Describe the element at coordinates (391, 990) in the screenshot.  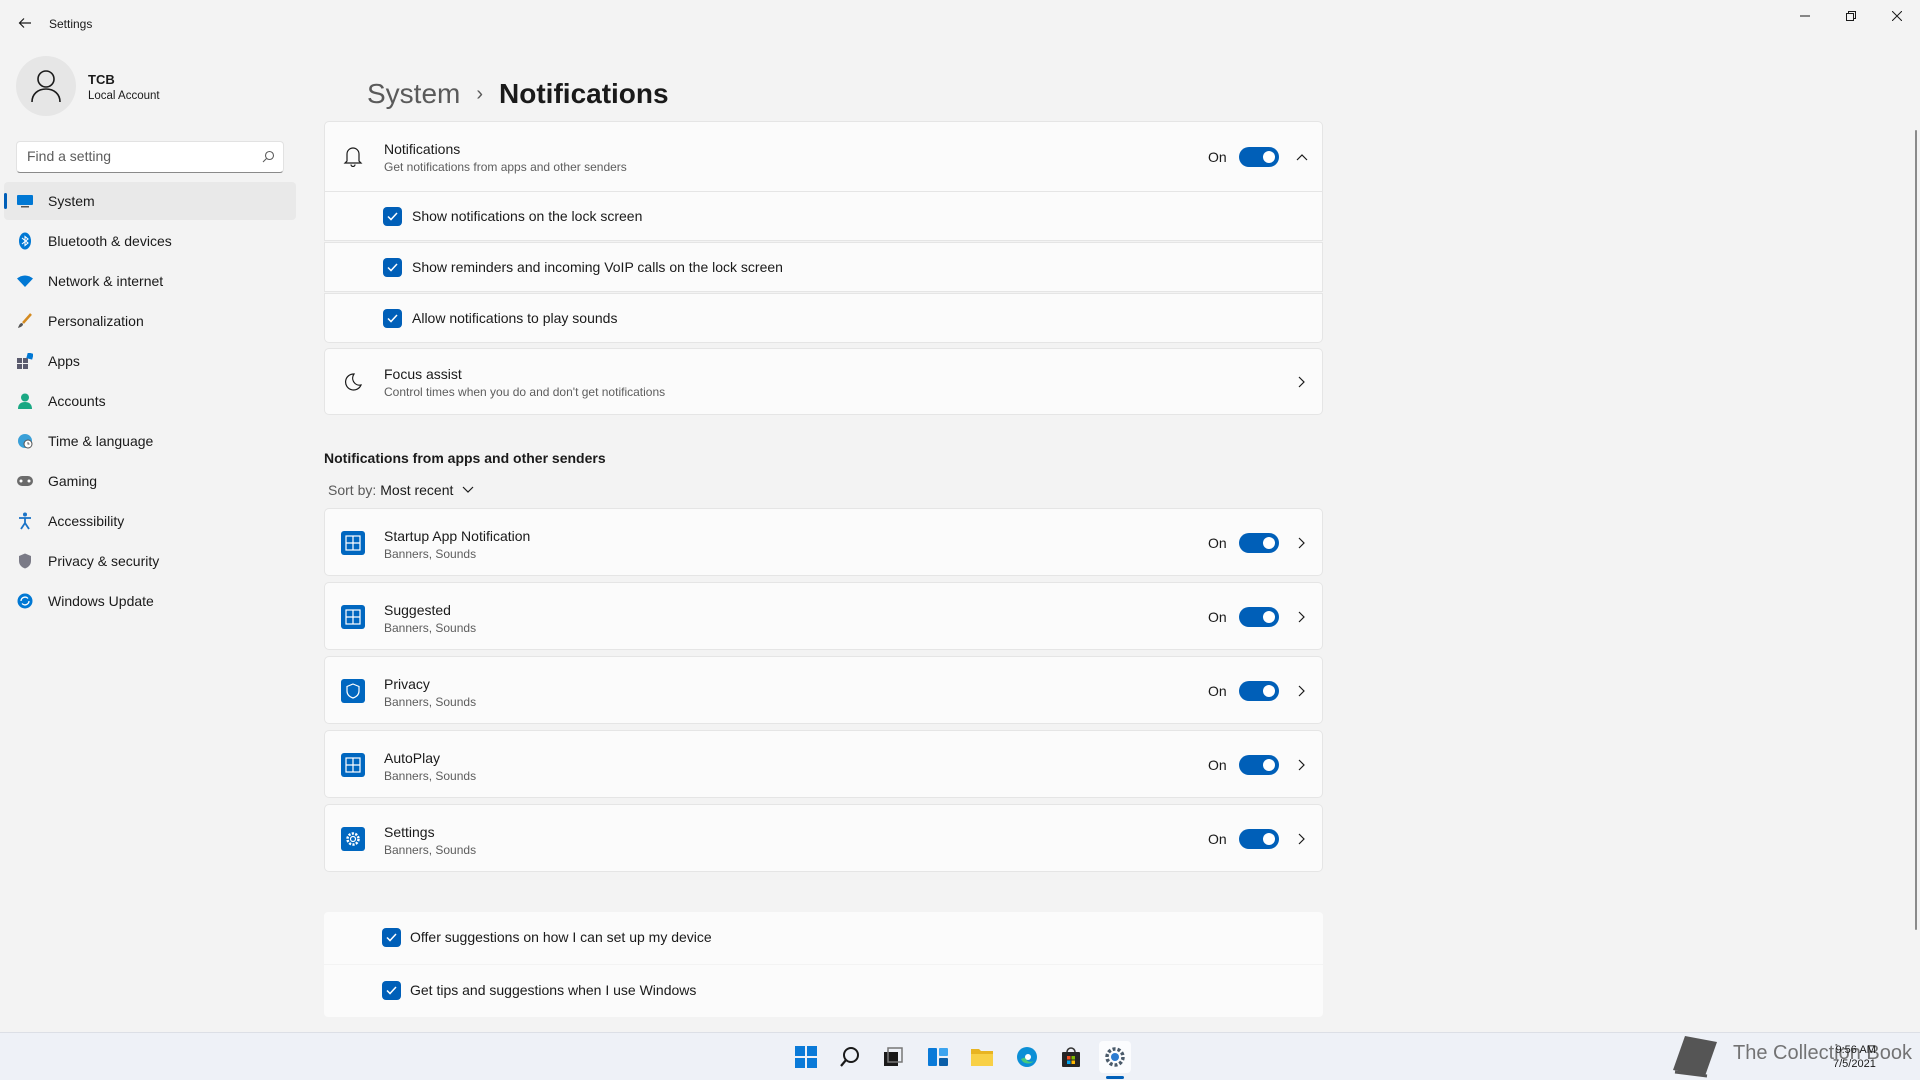
I see `tips-checkbox` at that location.